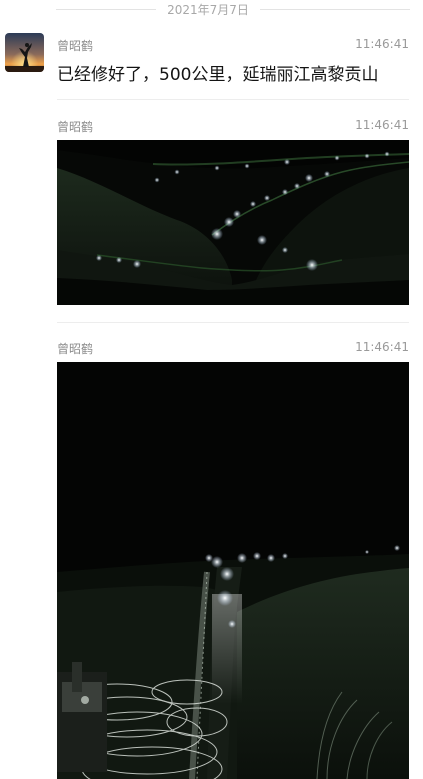  I want to click on message-3-sender: 曾昭鹤, so click(75, 349).